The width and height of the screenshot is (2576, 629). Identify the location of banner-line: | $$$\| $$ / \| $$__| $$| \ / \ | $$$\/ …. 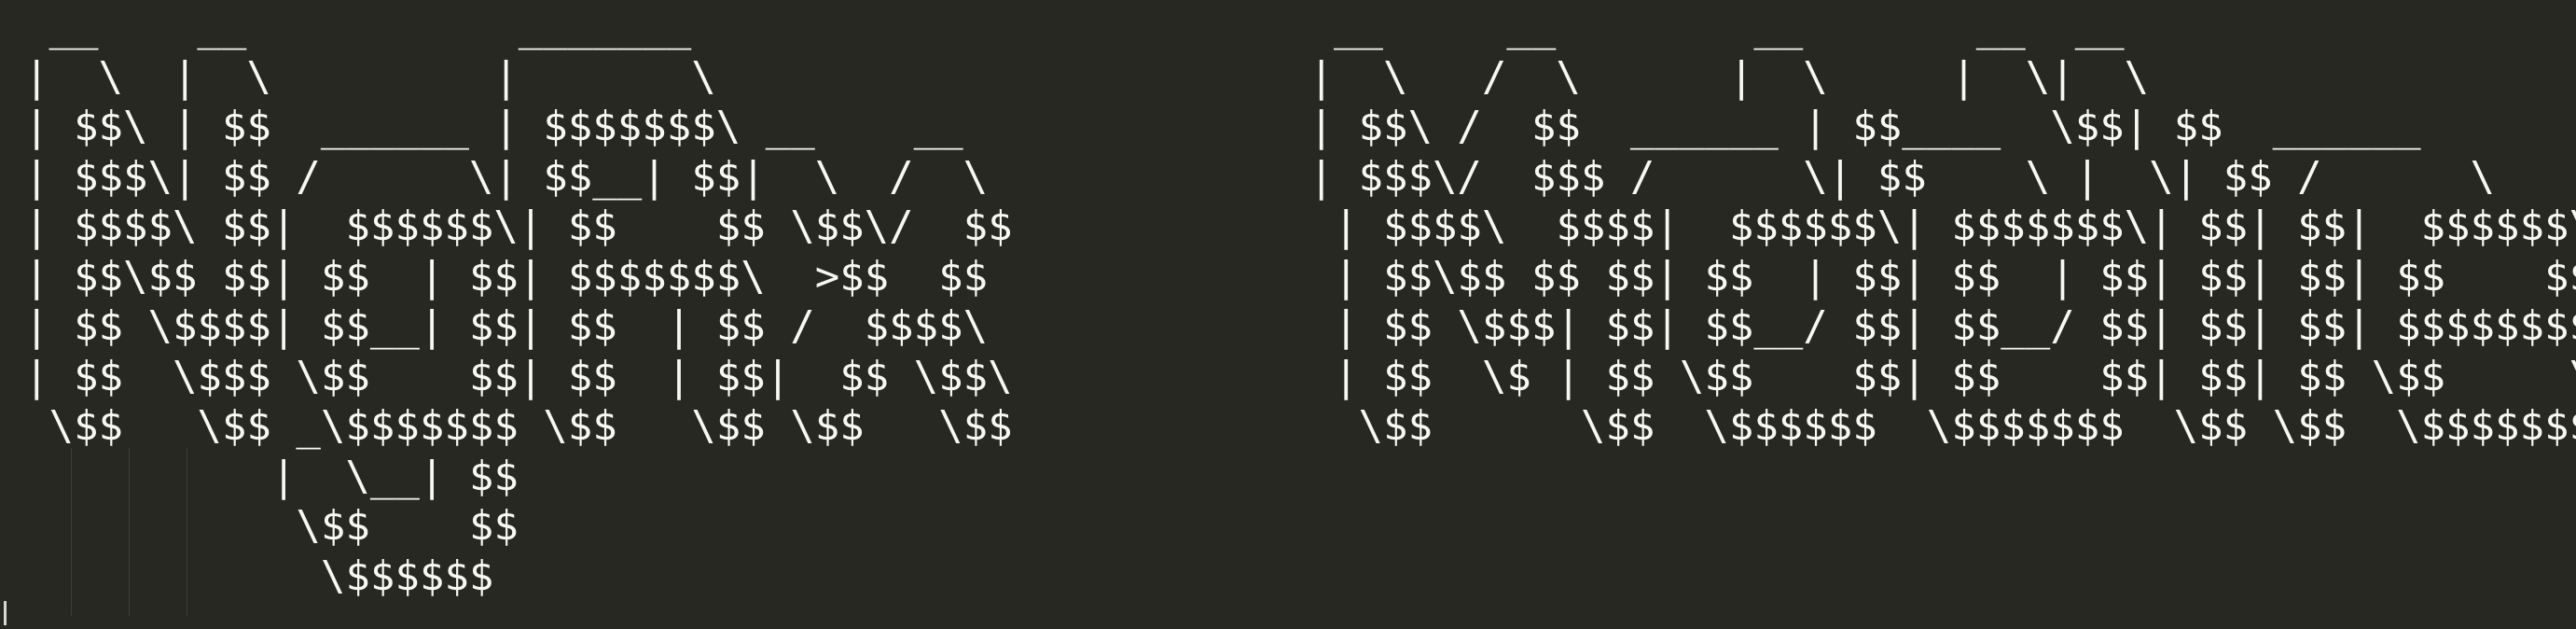
(1260, 176).